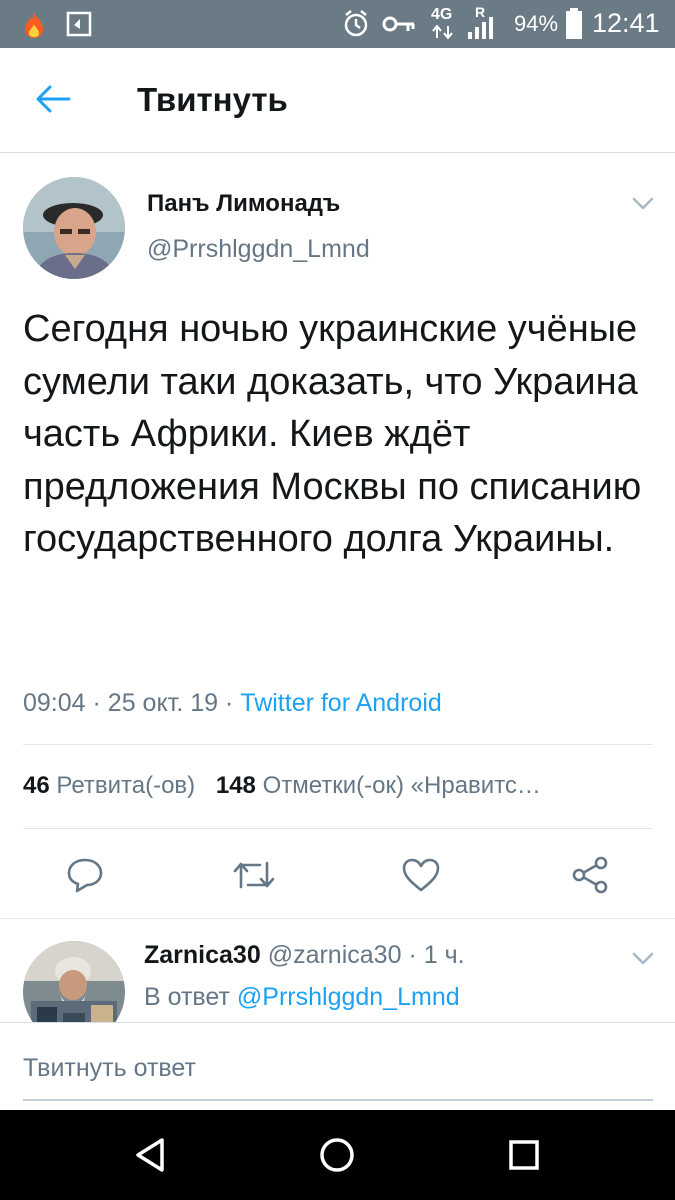  I want to click on back-button, so click(53, 99).